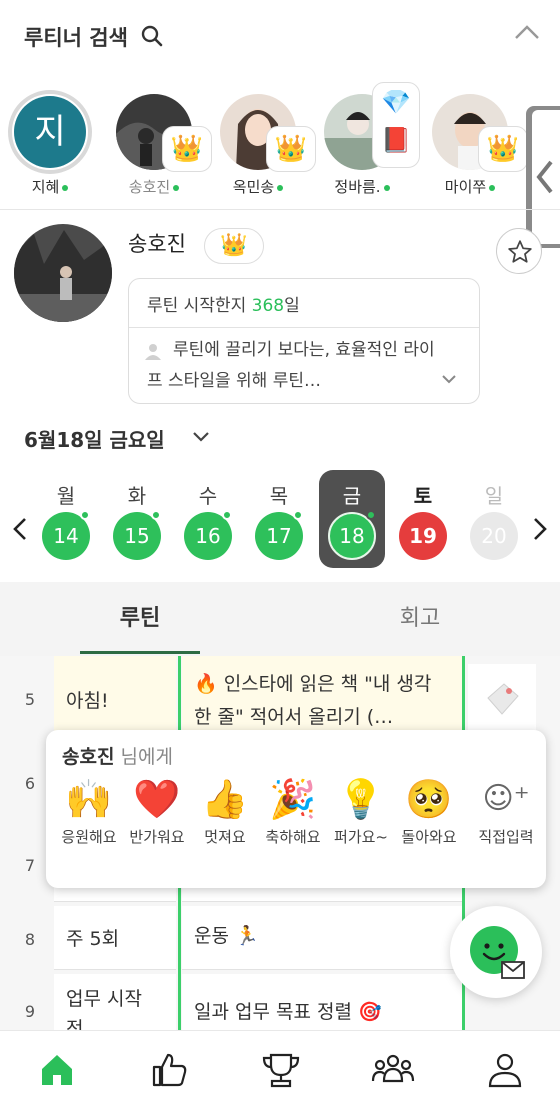 Image resolution: width=560 pixels, height=1114 pixels. What do you see at coordinates (361, 837) in the screenshot?
I see `reaction-label: 퍼가요~` at bounding box center [361, 837].